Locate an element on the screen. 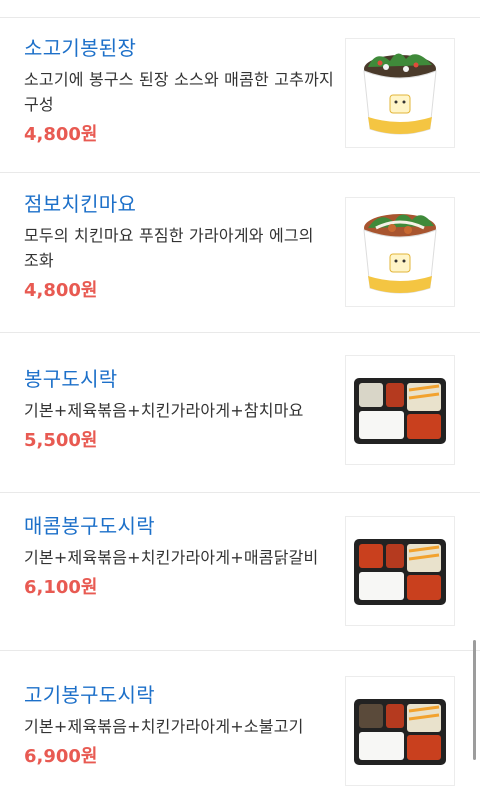 This screenshot has width=480, height=811. menu-item-description: 기본+제육볶음+치킨가라아게+참치마요 is located at coordinates (164, 410).